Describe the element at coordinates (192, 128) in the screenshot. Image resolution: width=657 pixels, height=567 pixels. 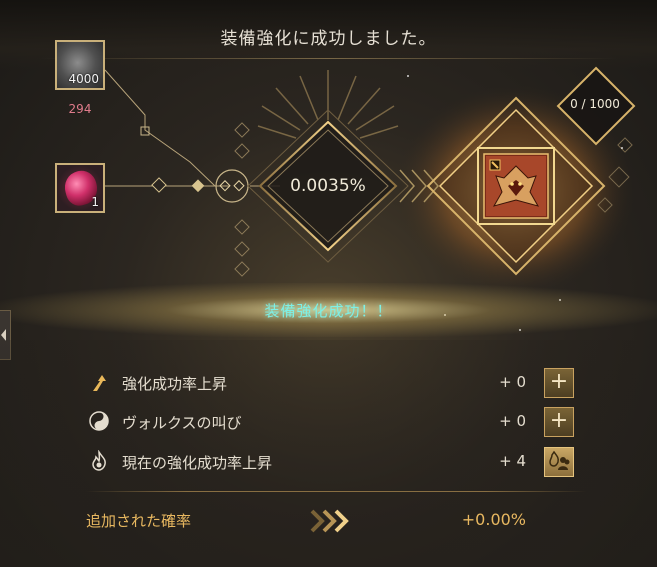
I see `connector-lines` at that location.